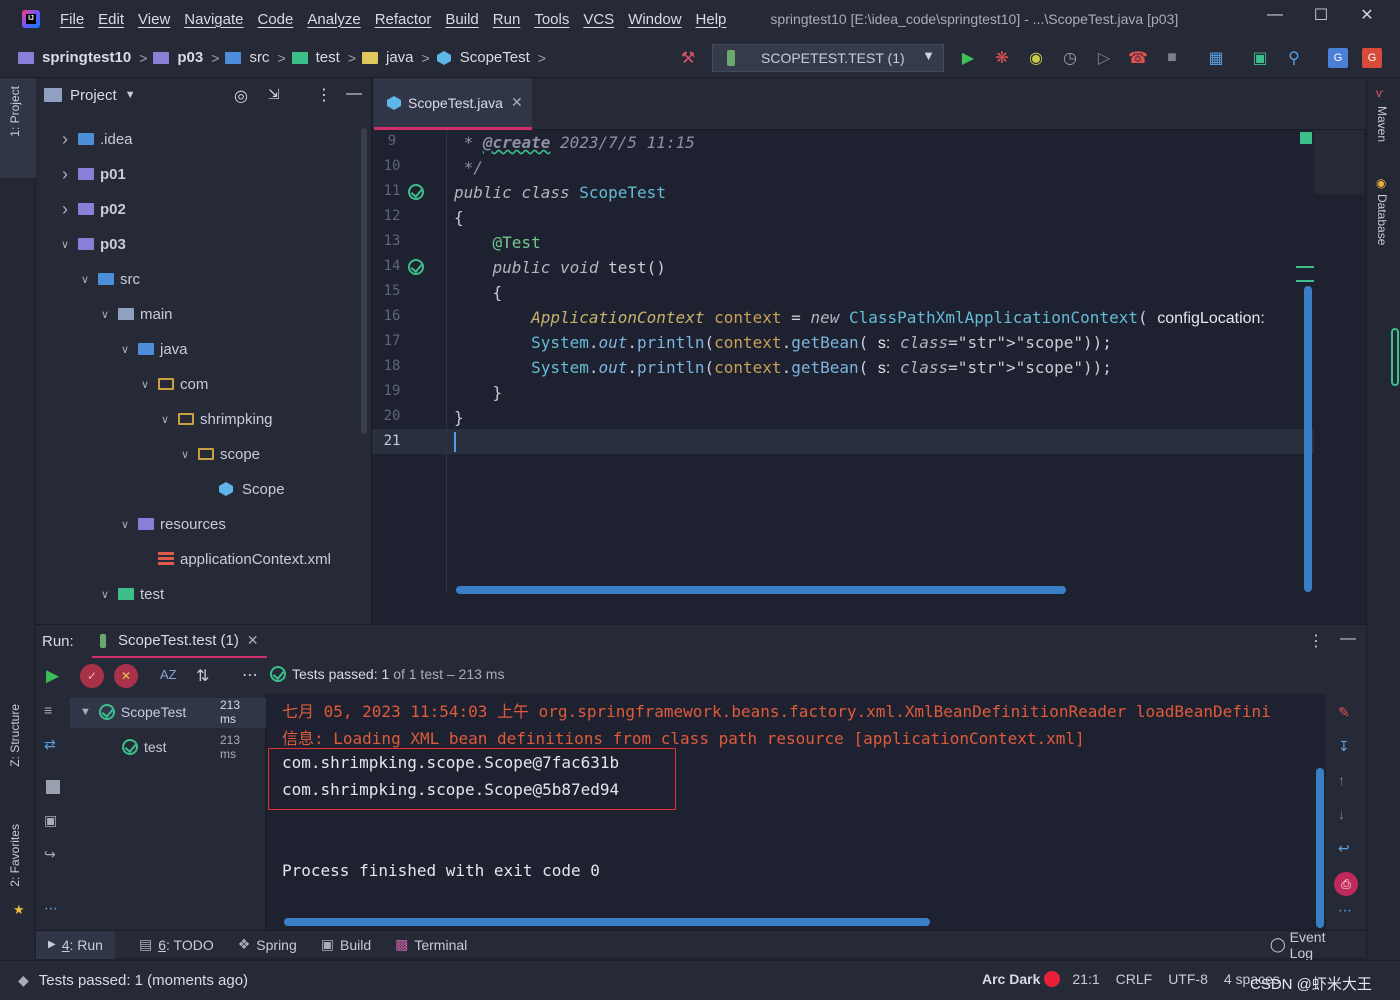 The width and height of the screenshot is (1400, 1000). I want to click on tree-item-java: ∨ java, so click(153, 349).